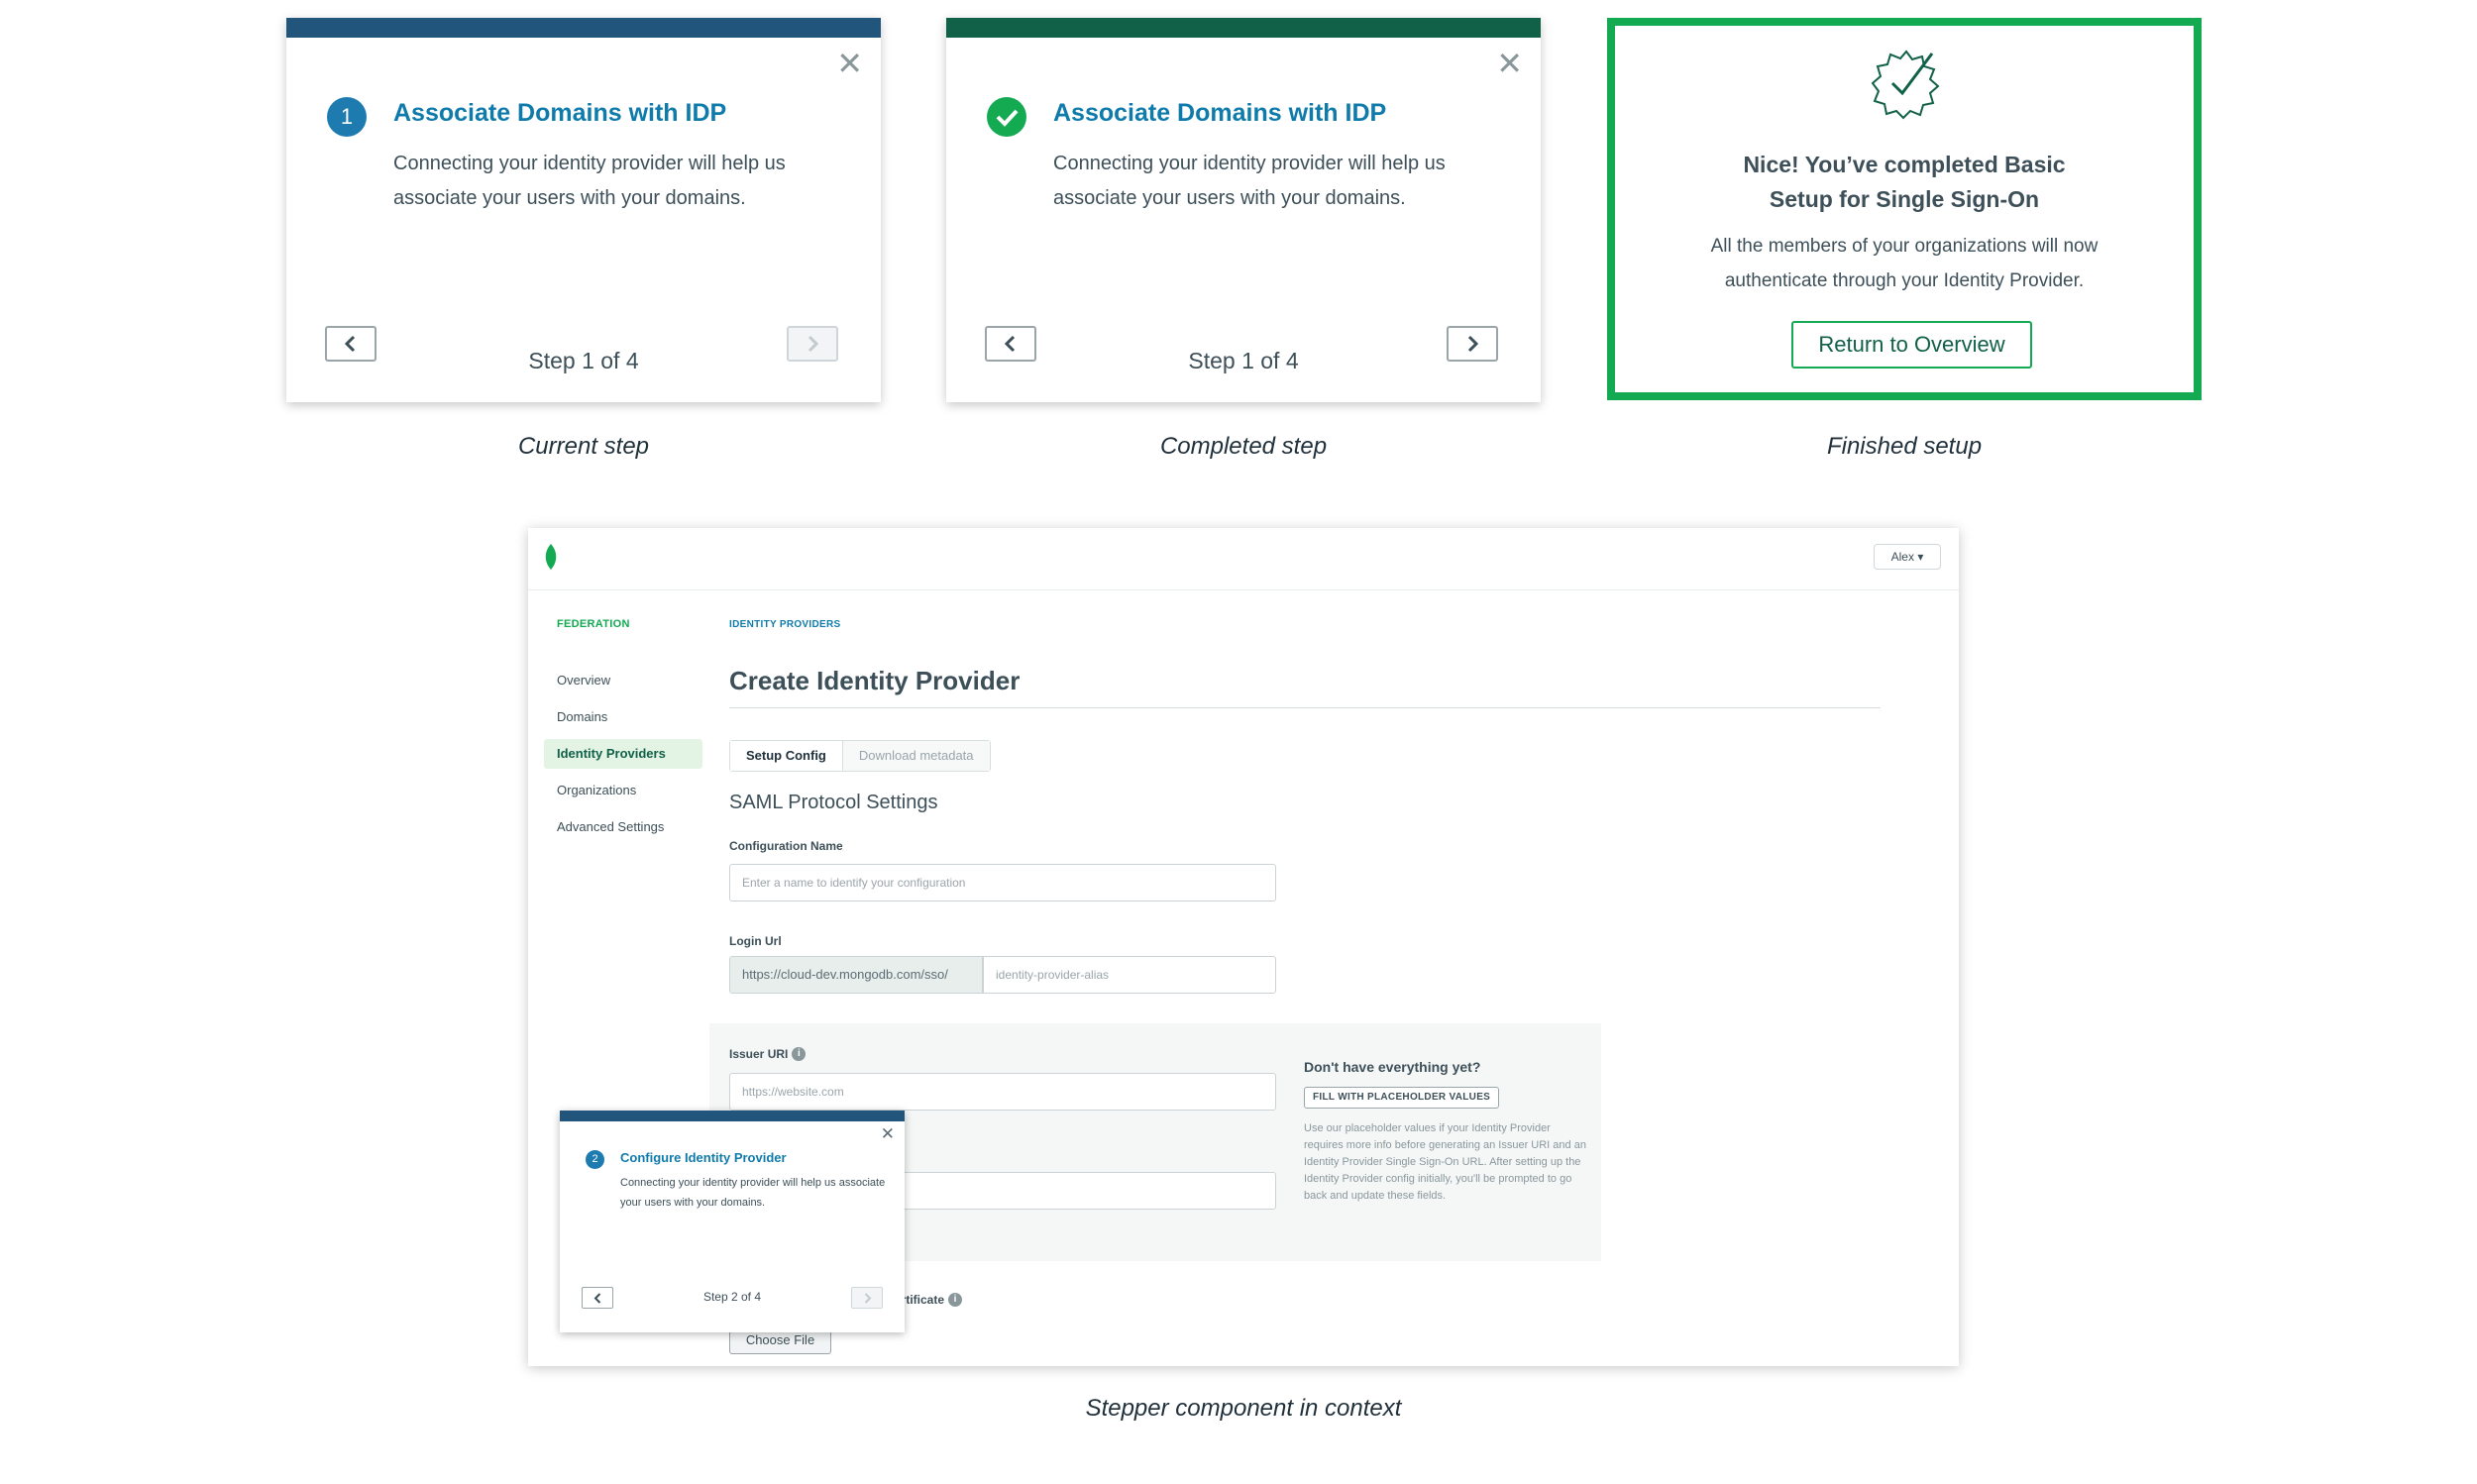 The height and width of the screenshot is (1484, 2477). Describe the element at coordinates (703, 1158) in the screenshot. I see `step-title: Configure Identity Provider` at that location.